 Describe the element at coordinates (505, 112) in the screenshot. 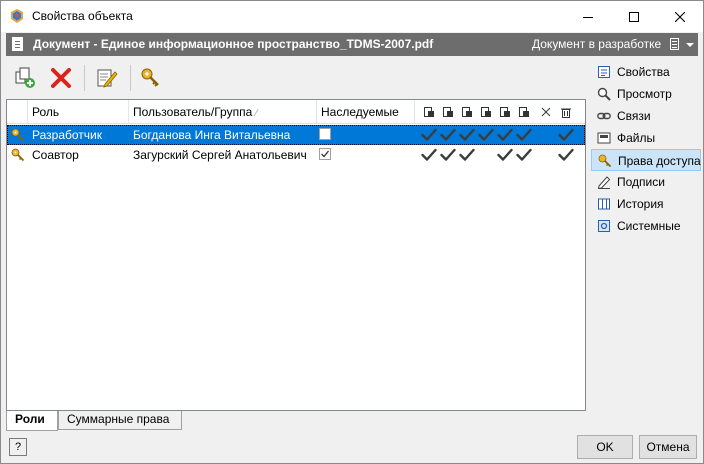

I see `perm-sign-icon` at that location.